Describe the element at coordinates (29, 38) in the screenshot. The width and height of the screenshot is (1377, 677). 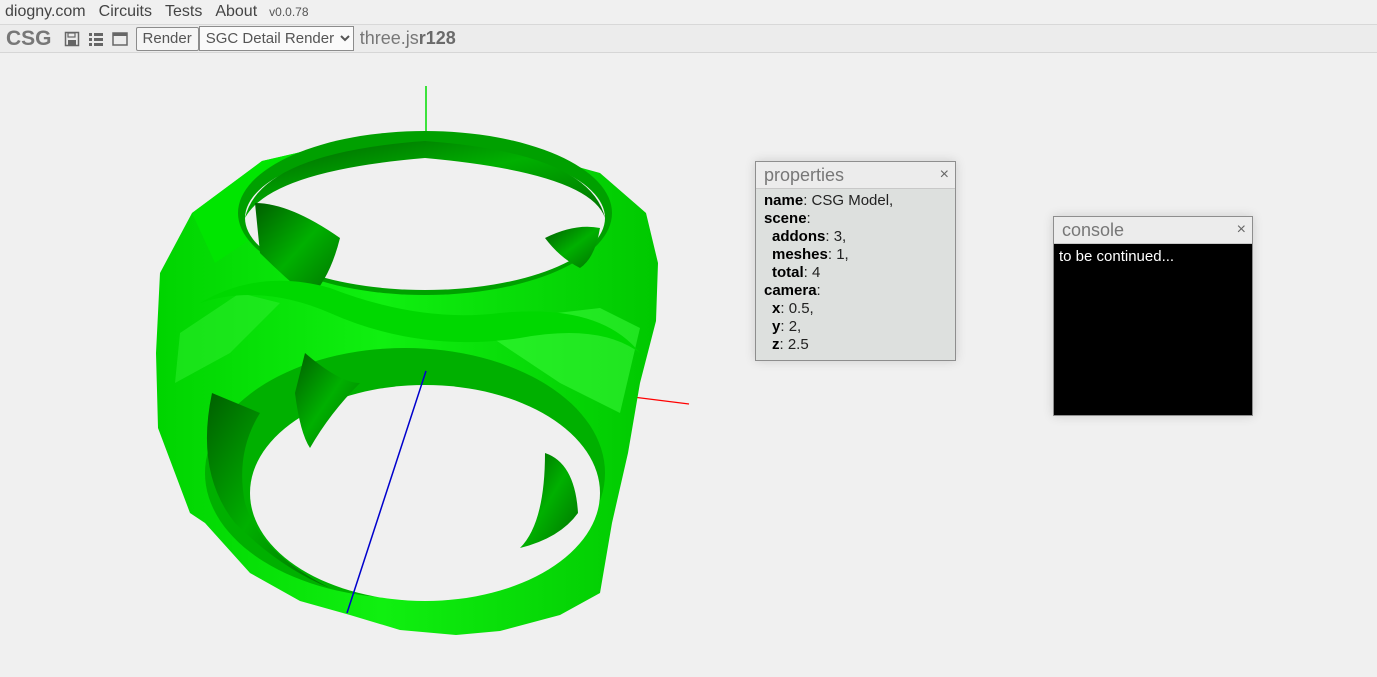
I see `app-title: CSG` at that location.